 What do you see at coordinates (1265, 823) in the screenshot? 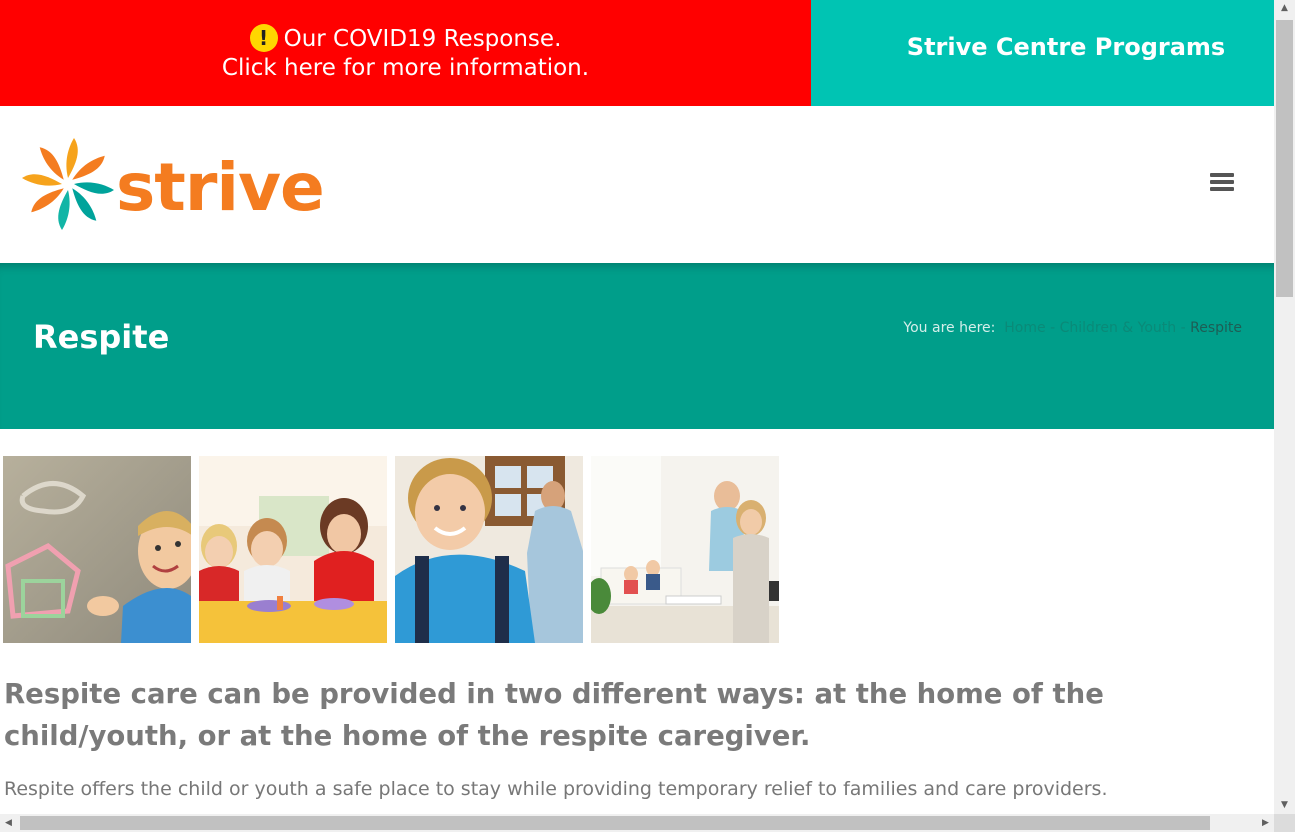
I see `scroll-right-arrow-icon: ▶` at bounding box center [1265, 823].